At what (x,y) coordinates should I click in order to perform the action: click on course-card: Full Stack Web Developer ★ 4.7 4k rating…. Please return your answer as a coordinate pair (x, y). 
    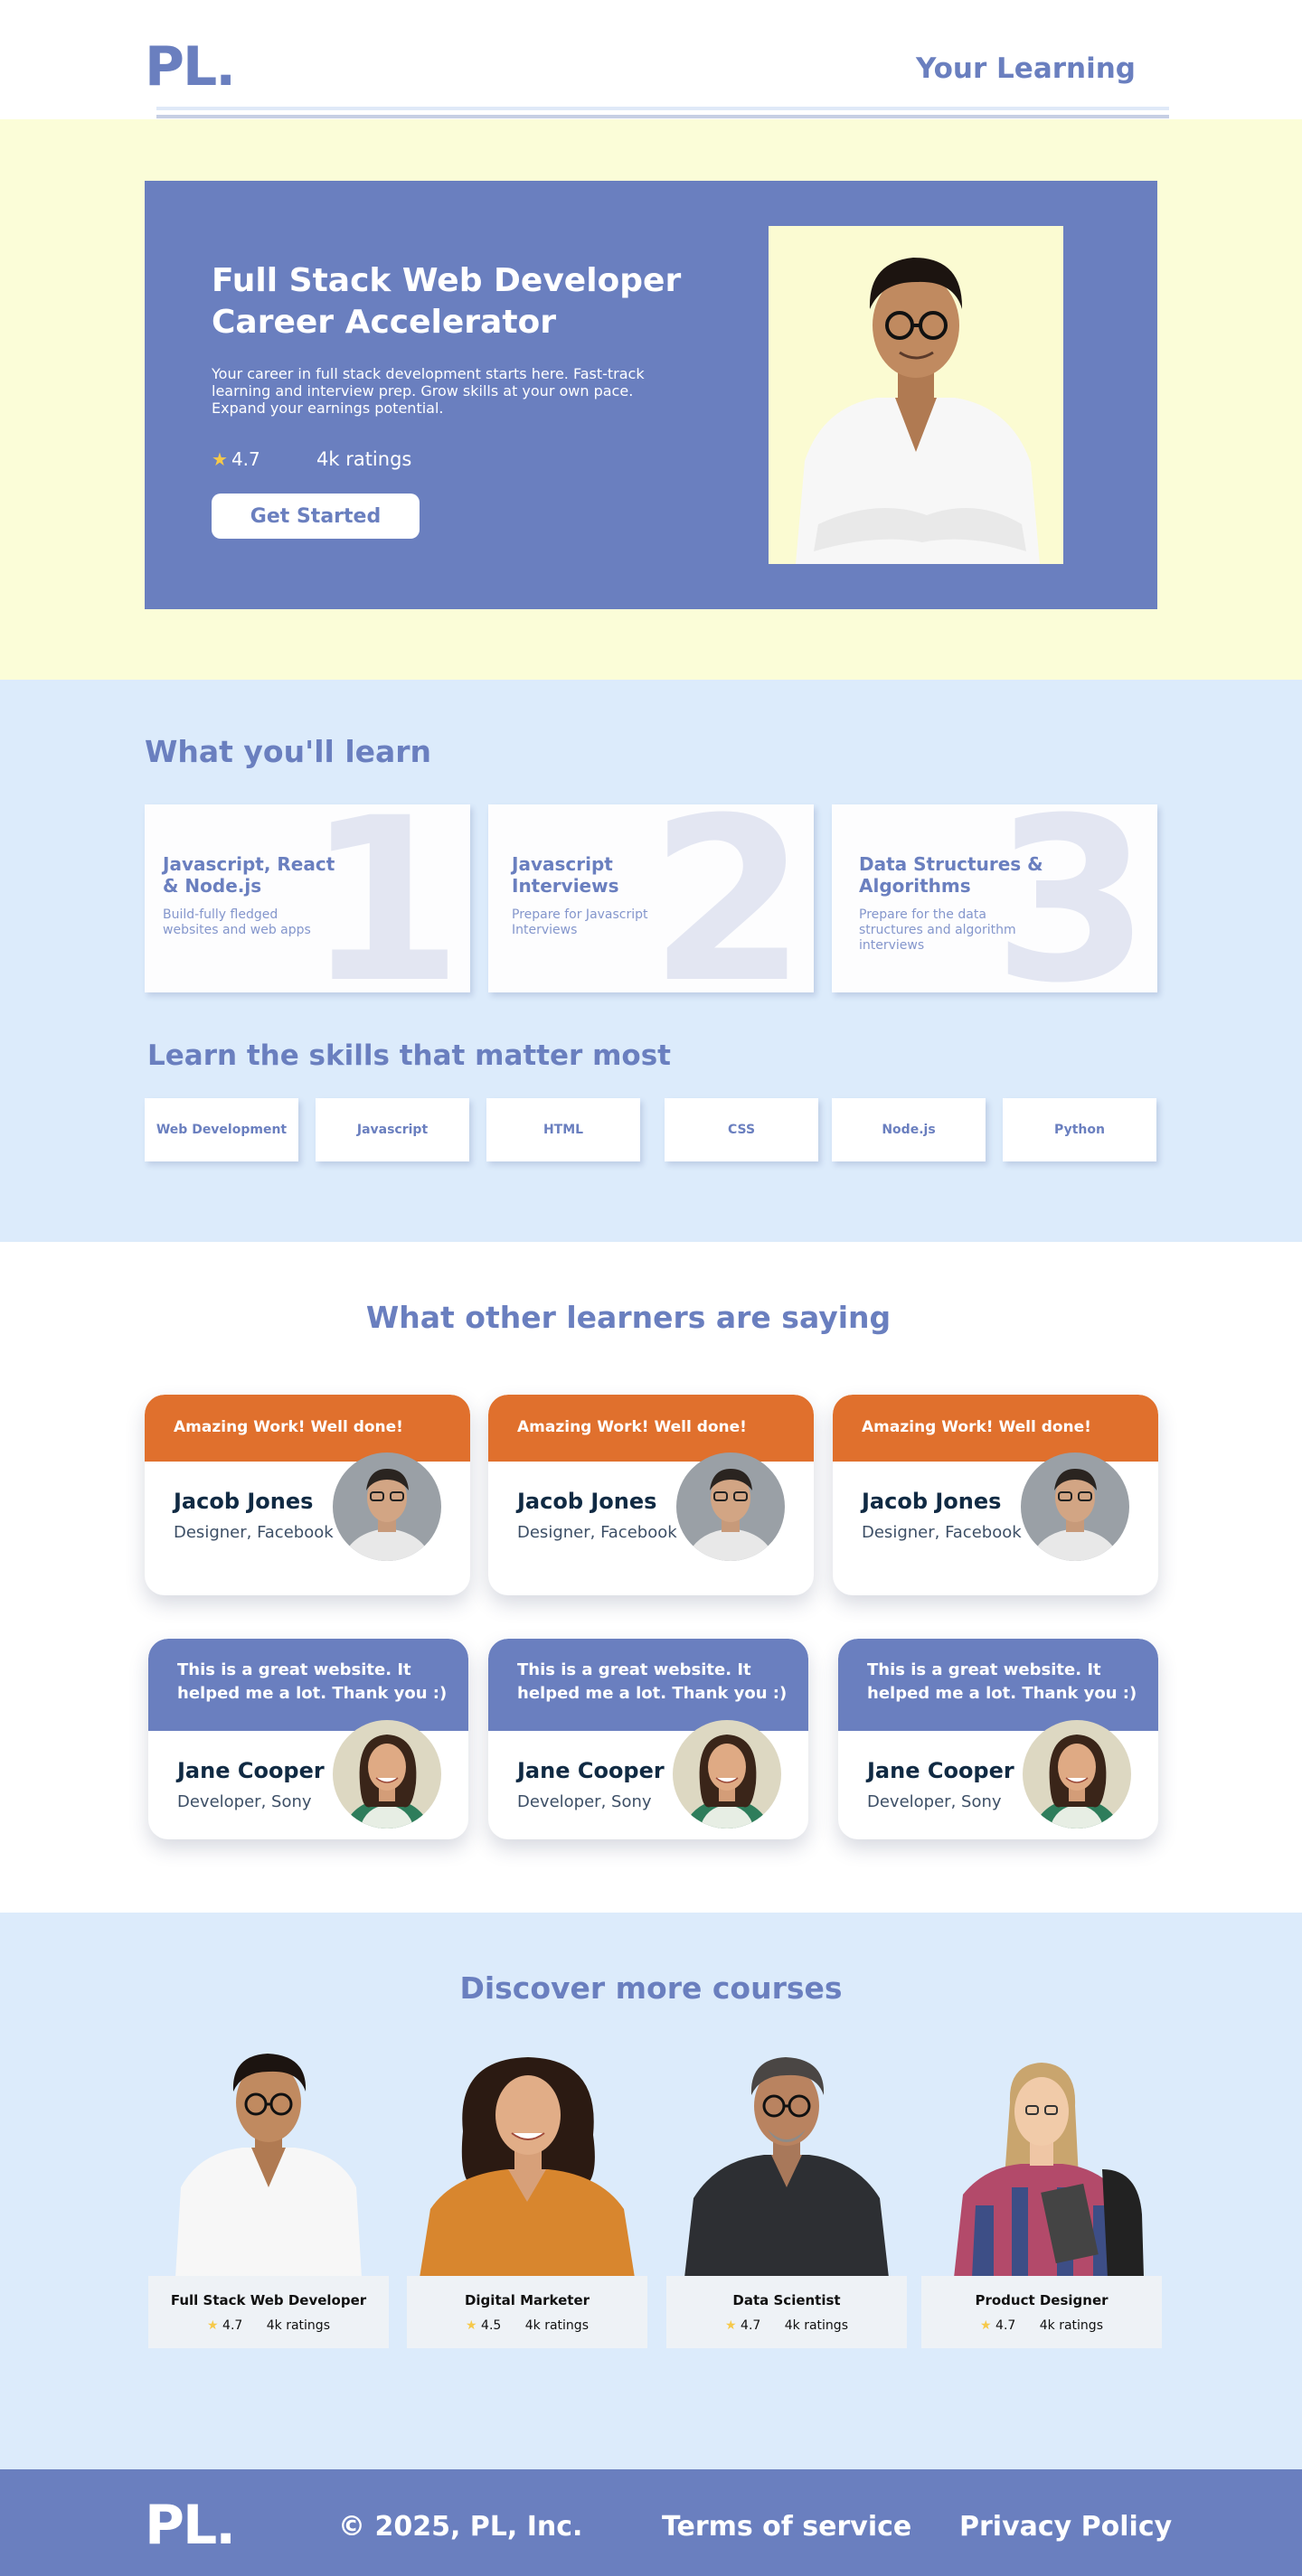
    Looking at the image, I should click on (269, 2312).